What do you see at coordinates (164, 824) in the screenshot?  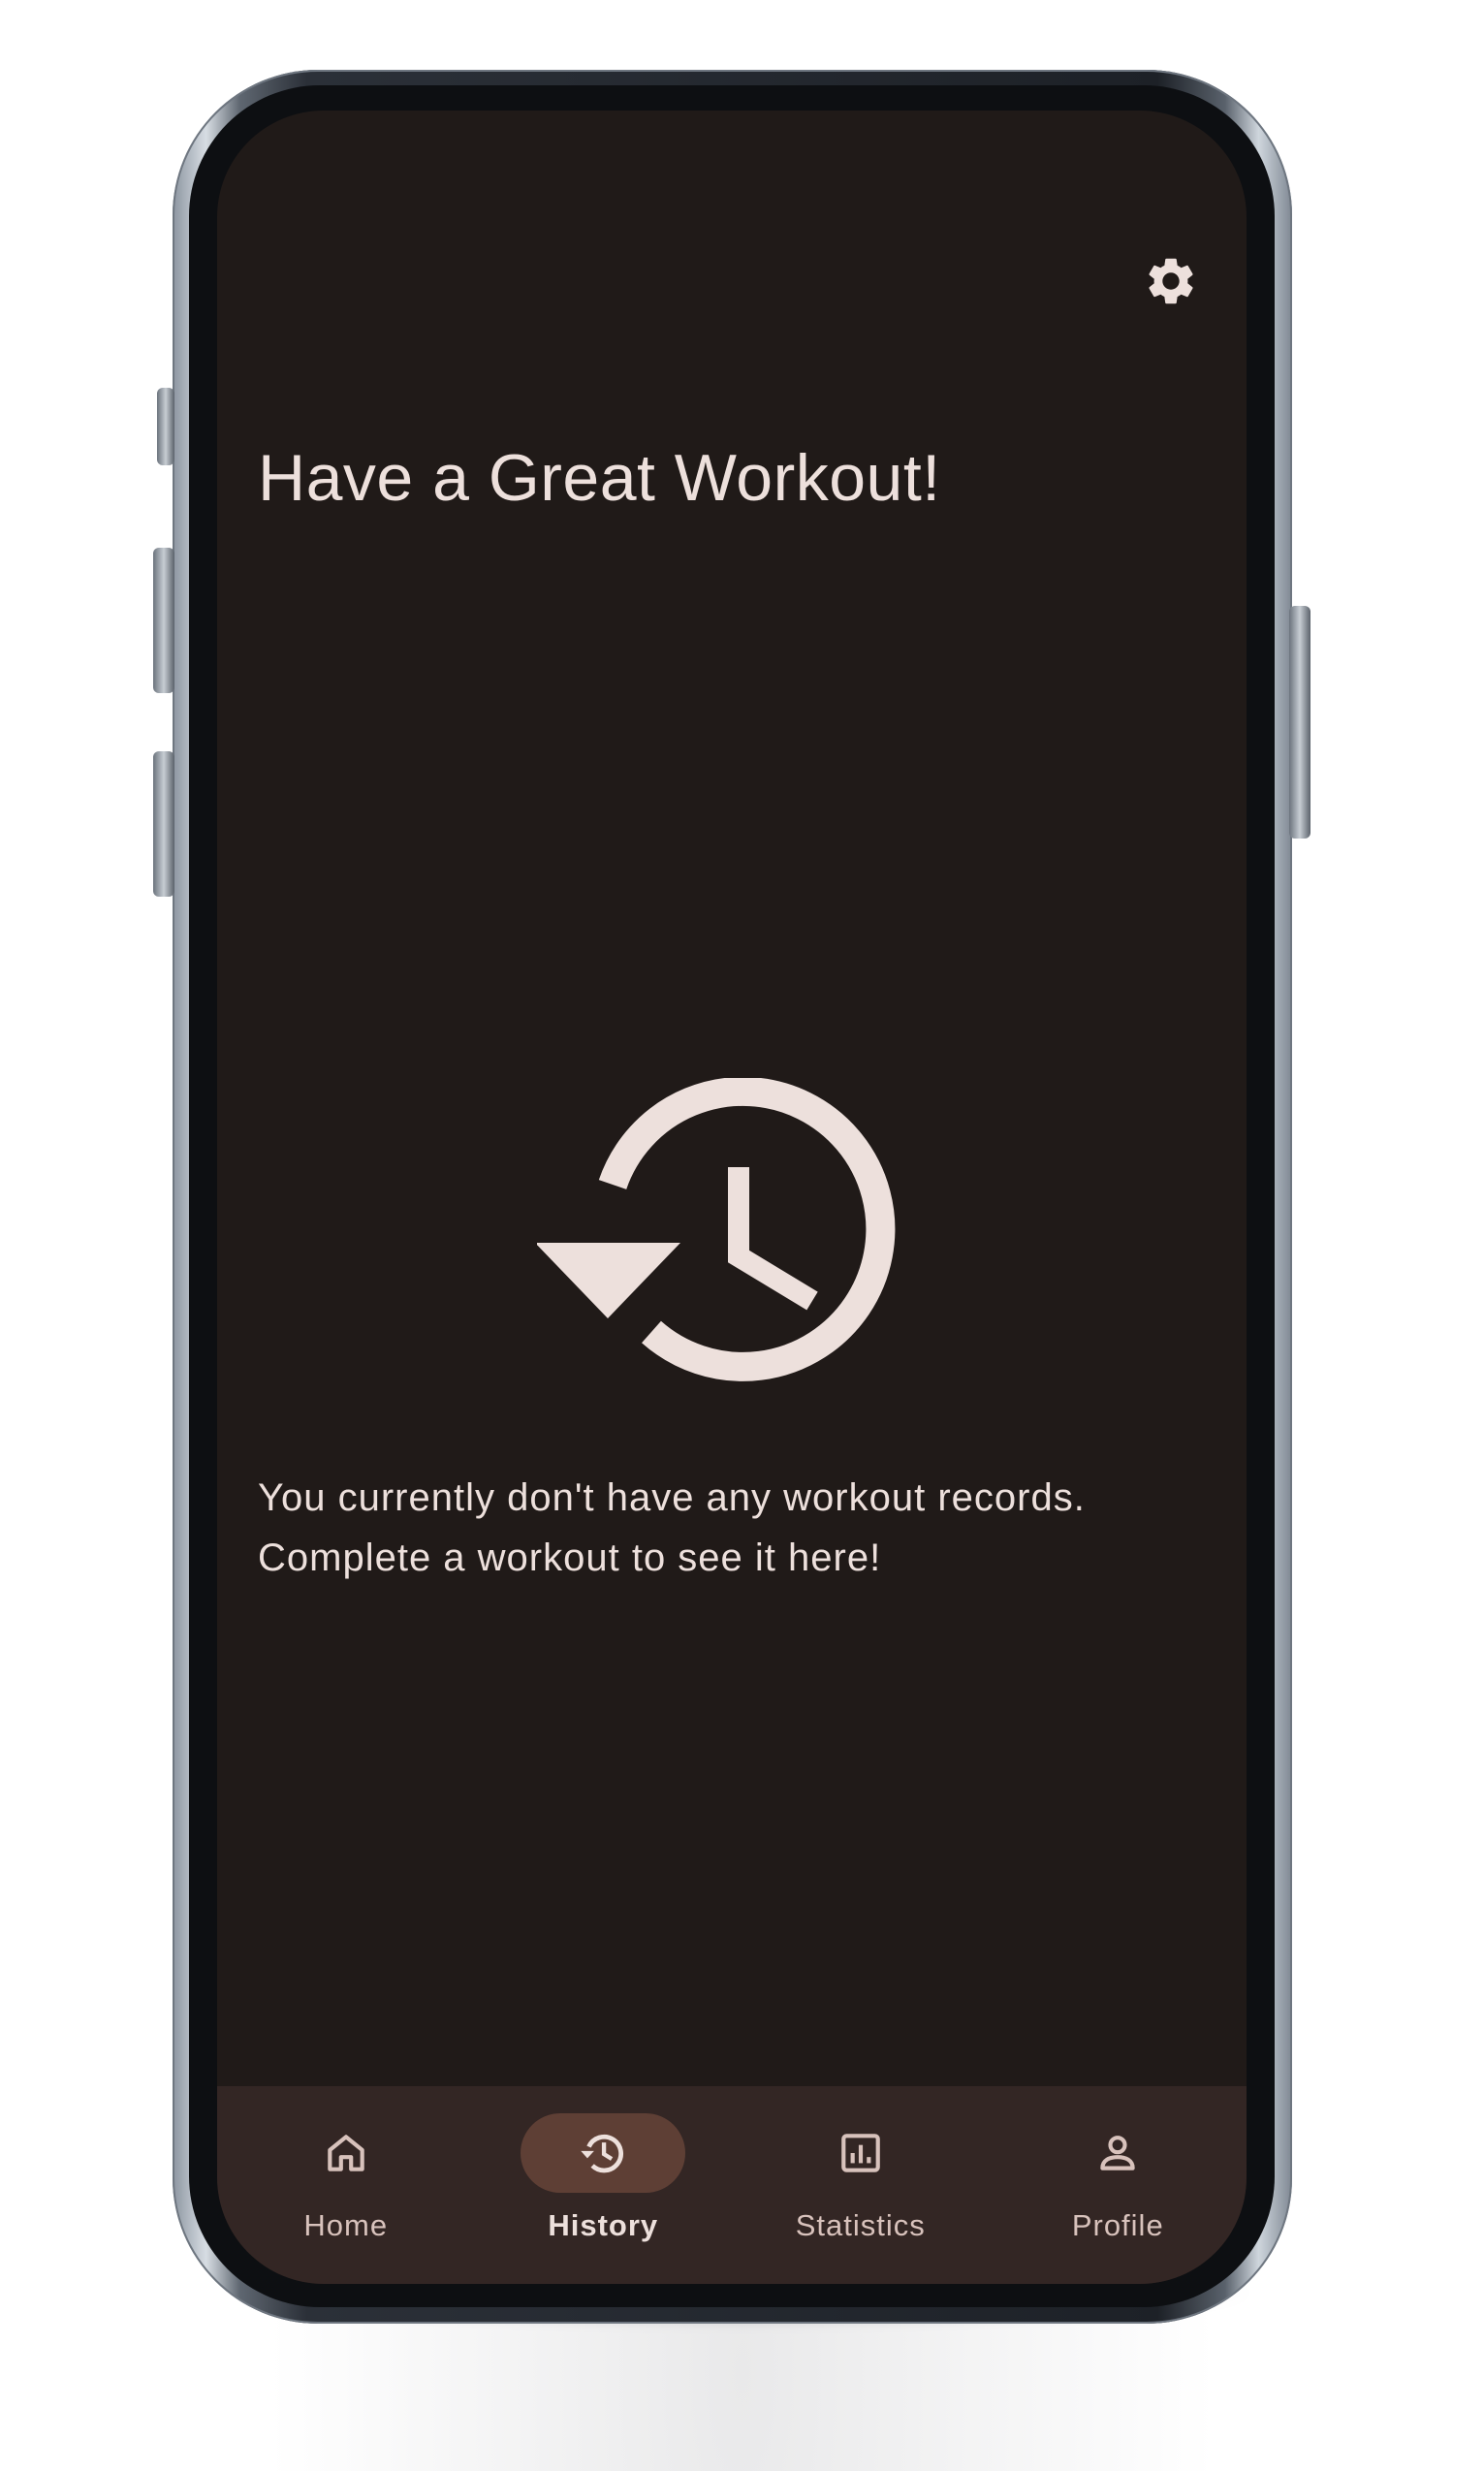 I see `volume-down-button` at bounding box center [164, 824].